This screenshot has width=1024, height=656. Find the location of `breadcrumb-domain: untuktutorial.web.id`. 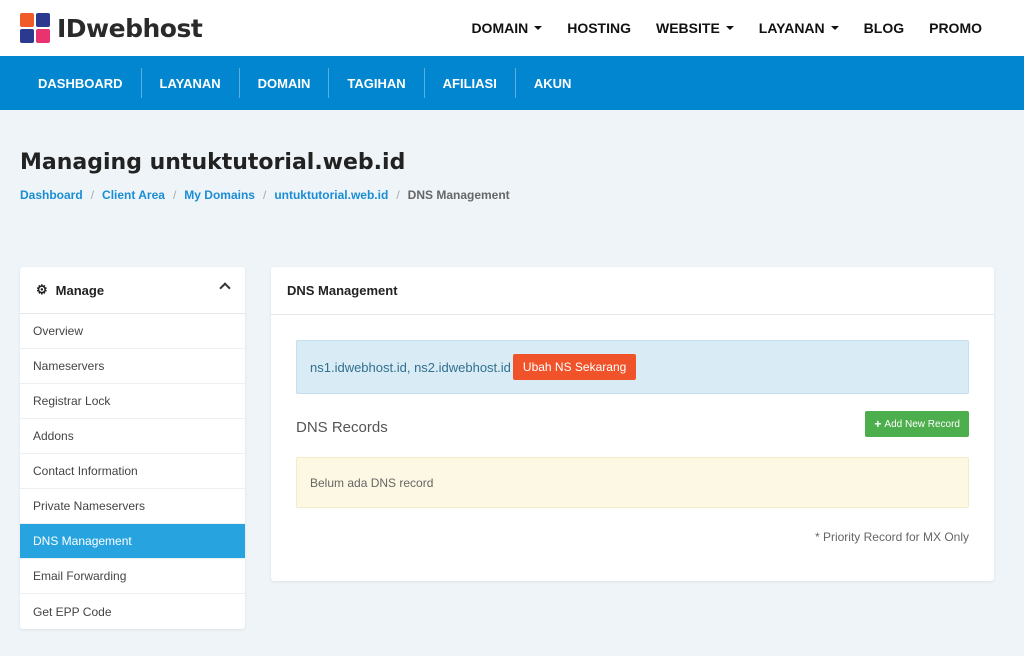

breadcrumb-domain: untuktutorial.web.id is located at coordinates (331, 195).